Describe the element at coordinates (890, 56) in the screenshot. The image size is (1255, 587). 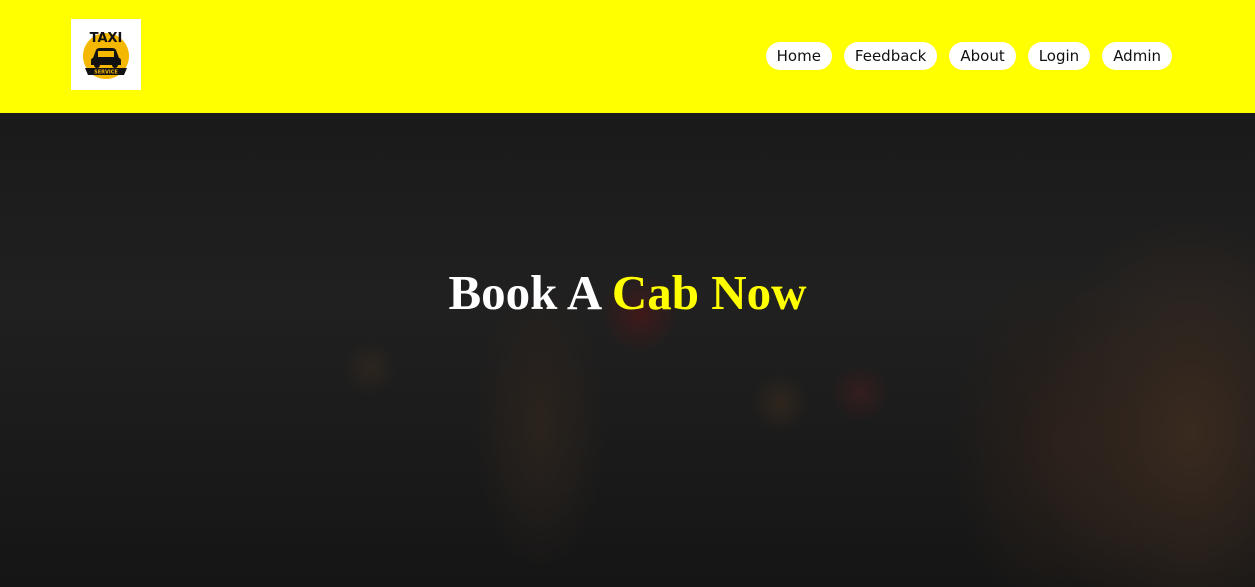
I see `nav-feedback: Feedback` at that location.